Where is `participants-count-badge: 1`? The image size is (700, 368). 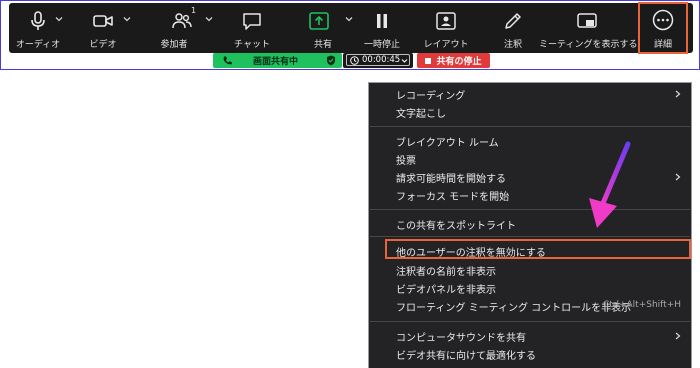
participants-count-badge: 1 is located at coordinates (194, 10).